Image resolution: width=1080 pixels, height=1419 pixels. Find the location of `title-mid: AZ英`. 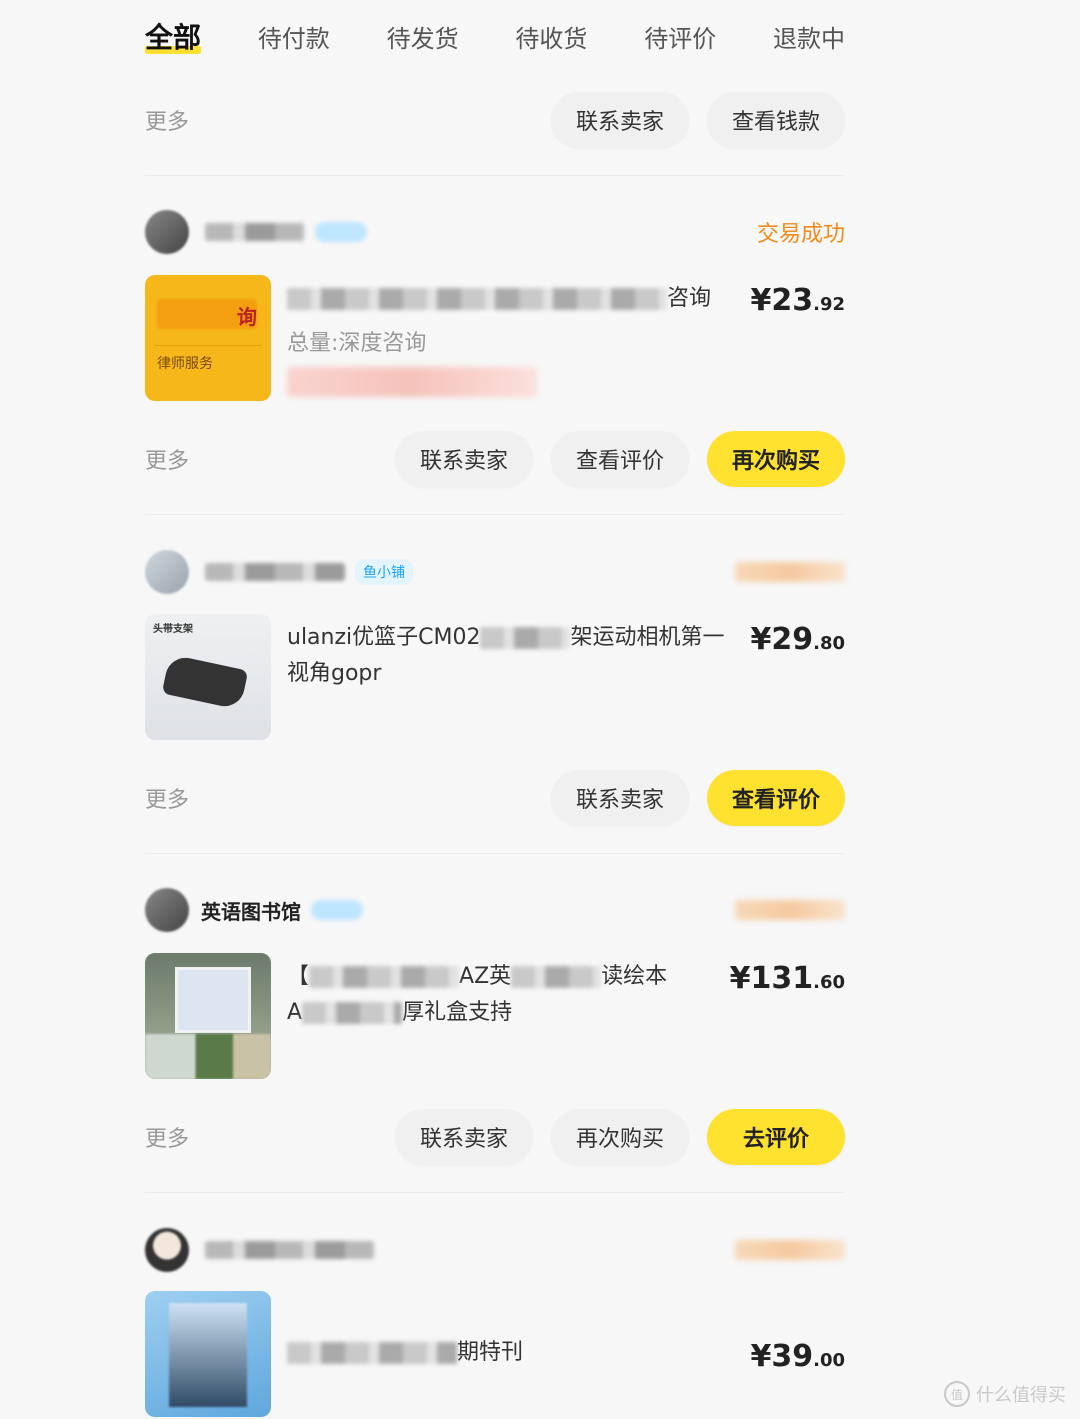

title-mid: AZ英 is located at coordinates (485, 976).